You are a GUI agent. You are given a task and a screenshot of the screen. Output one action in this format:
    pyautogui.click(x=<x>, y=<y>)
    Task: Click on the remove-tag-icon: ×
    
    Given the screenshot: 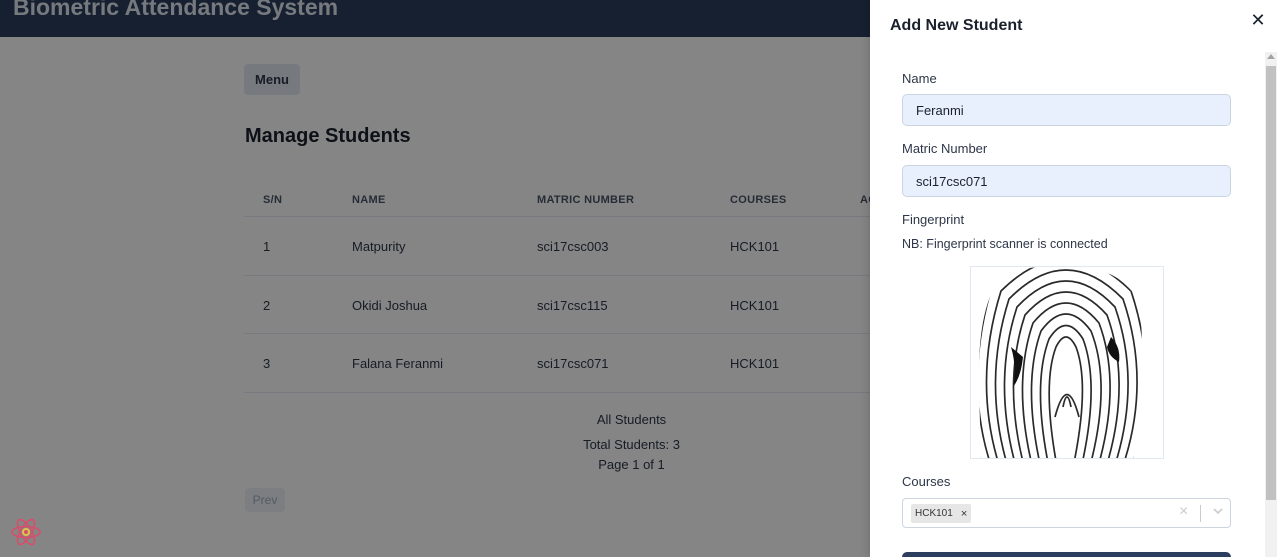 What is the action you would take?
    pyautogui.click(x=964, y=514)
    